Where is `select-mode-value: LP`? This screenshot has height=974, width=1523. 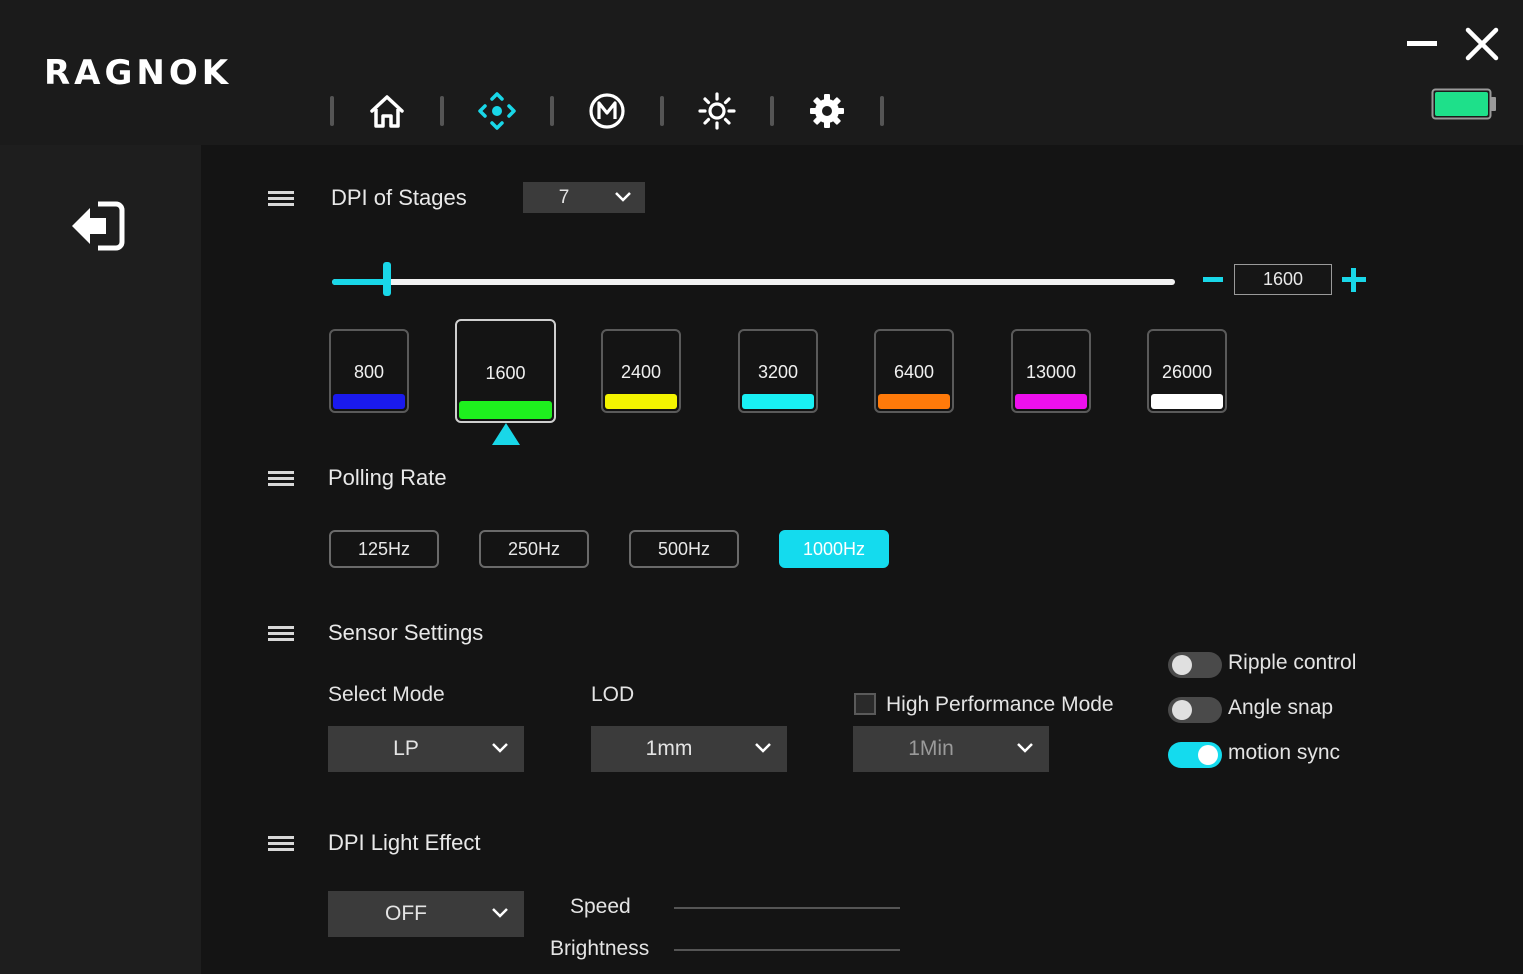 select-mode-value: LP is located at coordinates (406, 748).